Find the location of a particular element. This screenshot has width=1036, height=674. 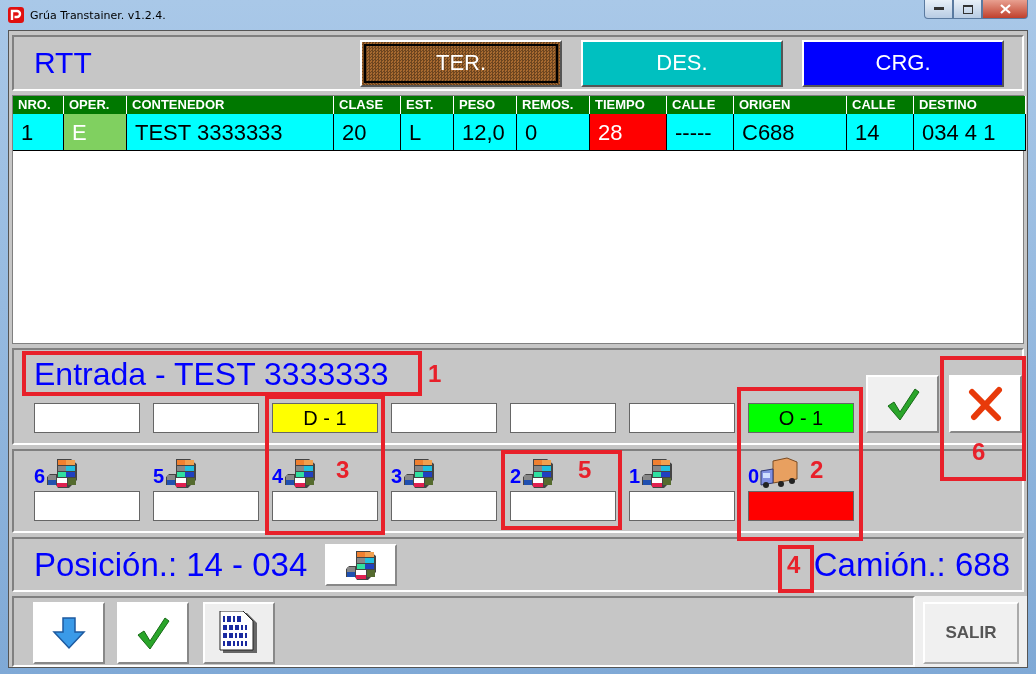

column-header: DESTINO is located at coordinates (970, 105).